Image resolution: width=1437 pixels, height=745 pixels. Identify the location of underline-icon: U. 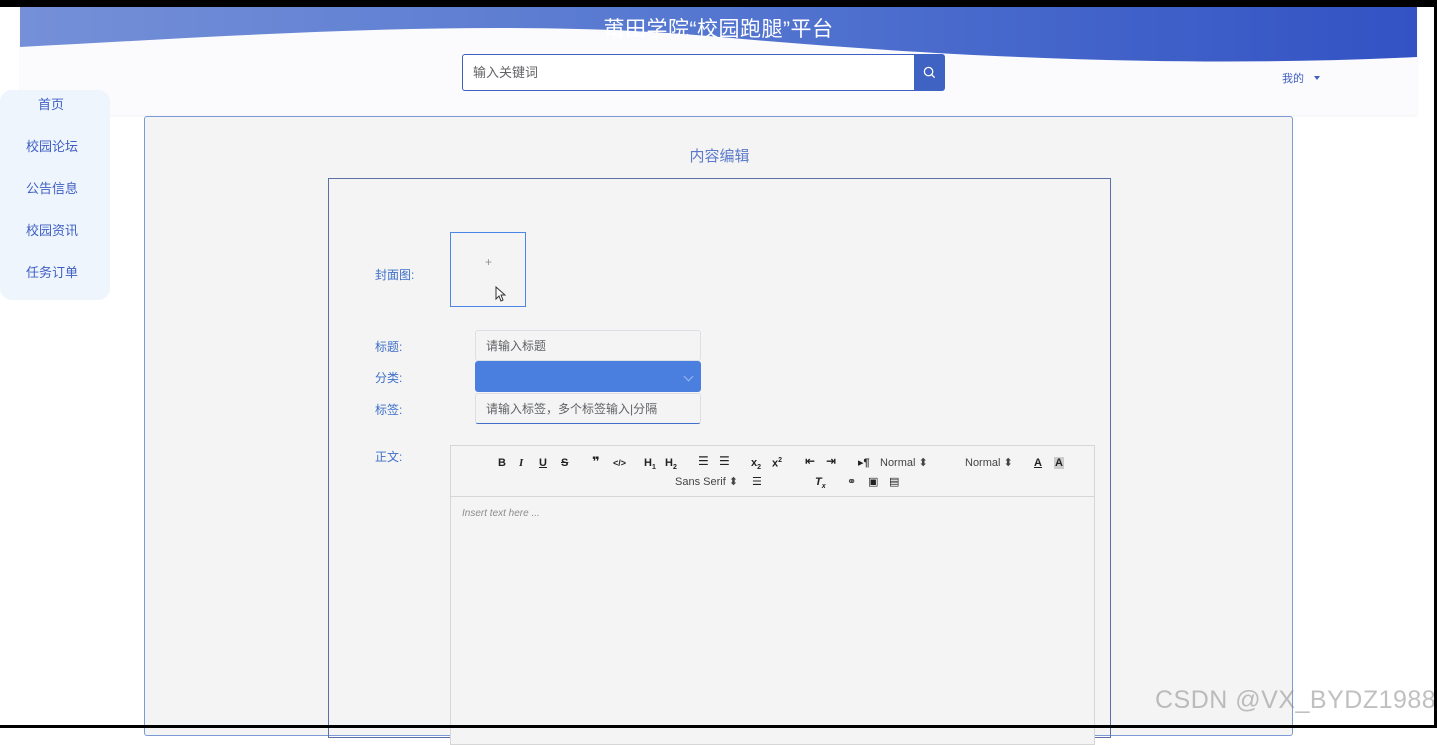
(543, 463).